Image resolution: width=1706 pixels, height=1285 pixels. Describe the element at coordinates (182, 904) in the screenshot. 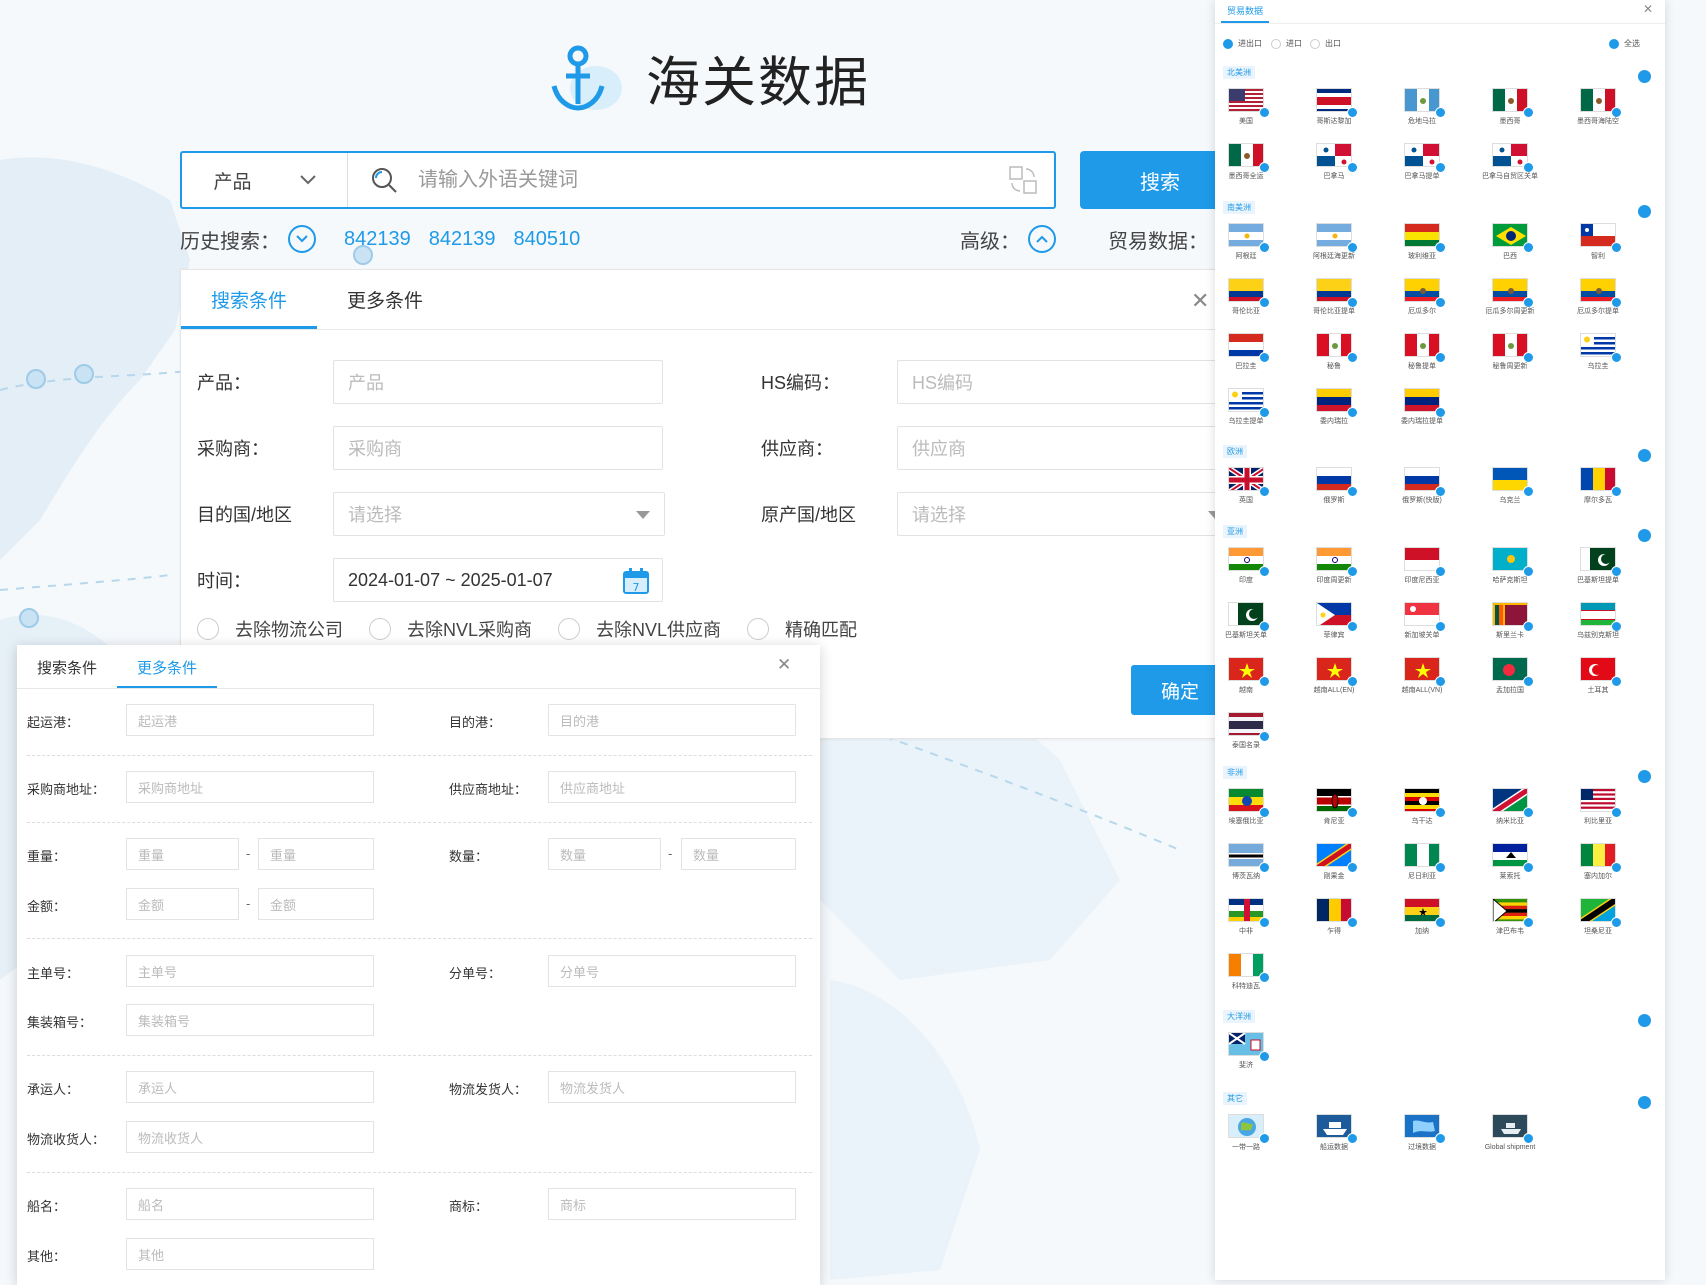

I see `amount-min-input: 金额` at that location.